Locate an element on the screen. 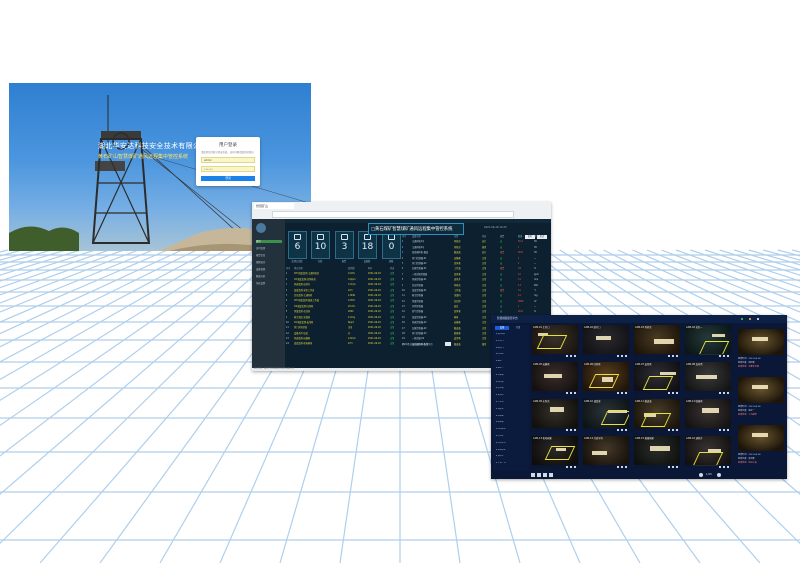 This screenshot has width=800, height=563. tree-item: ▸ 避难硐室 is located at coordinates (512, 450).